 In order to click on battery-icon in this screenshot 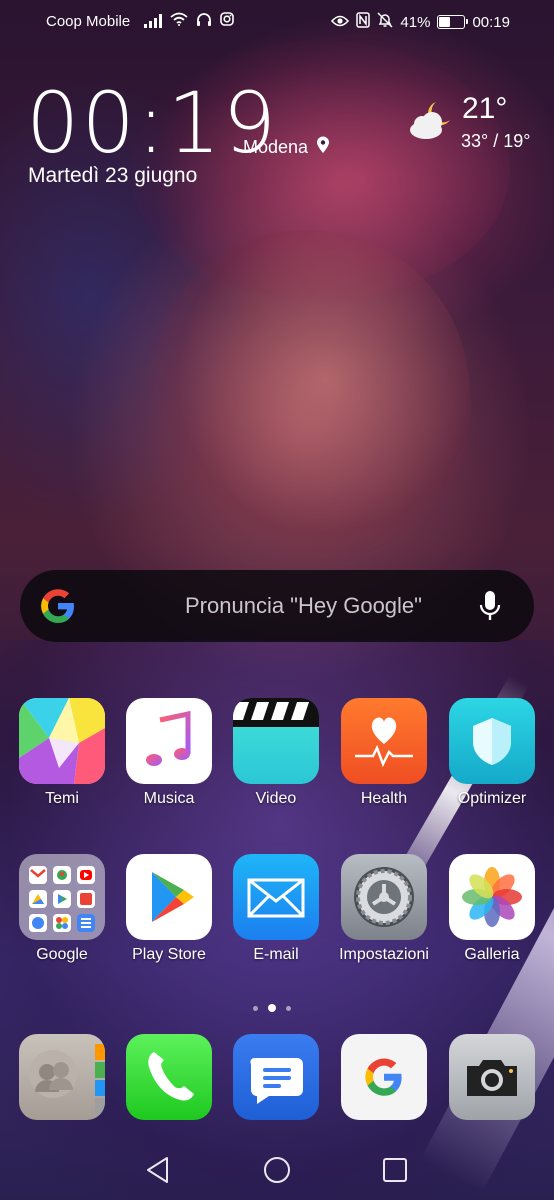, I will do `click(453, 22)`.